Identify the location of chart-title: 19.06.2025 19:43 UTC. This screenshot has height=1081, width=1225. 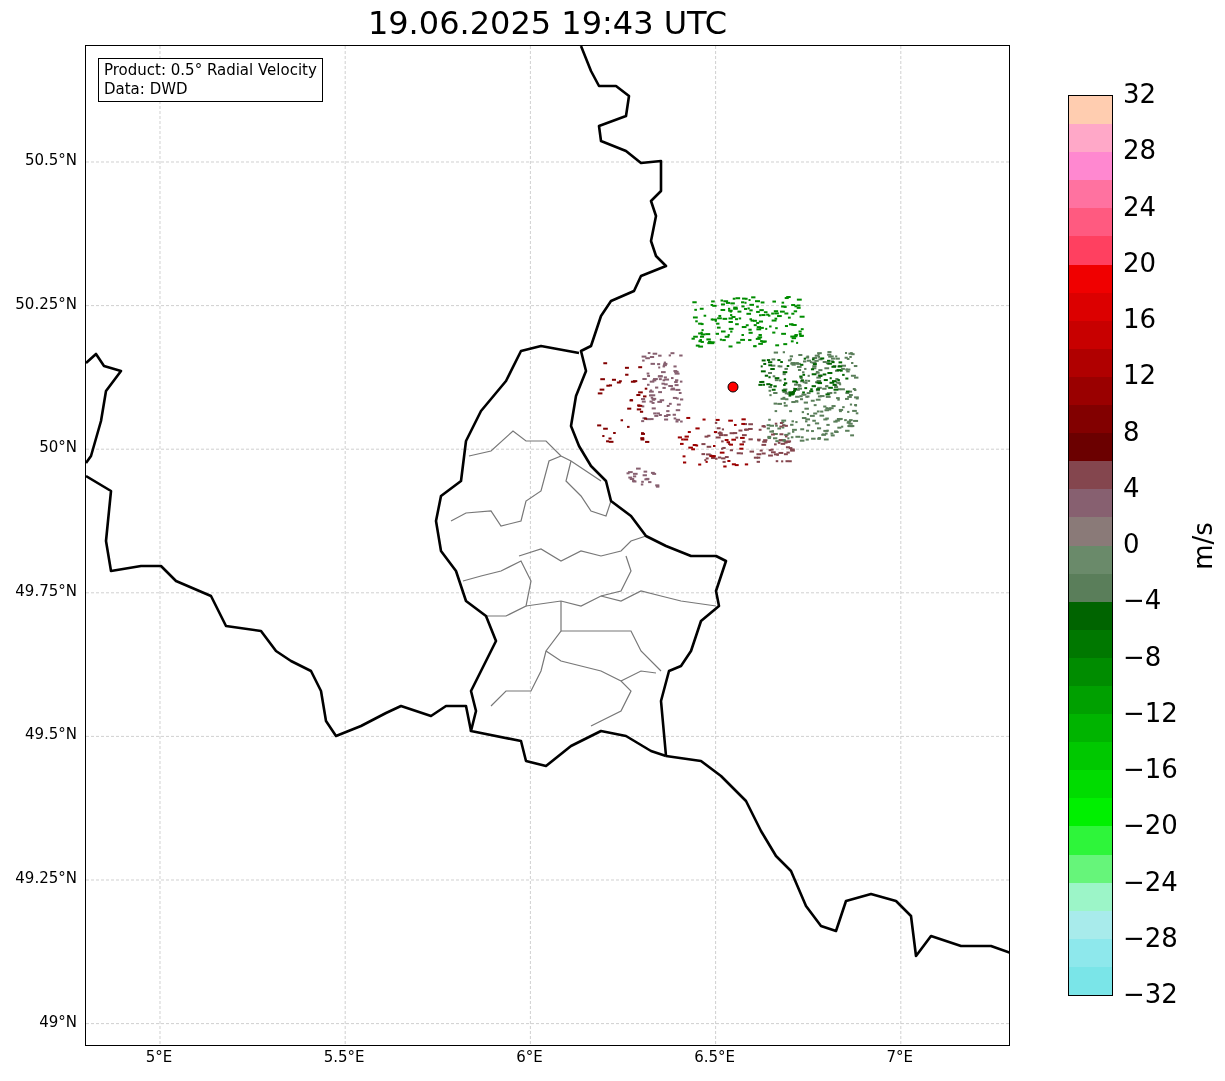
(547, 22).